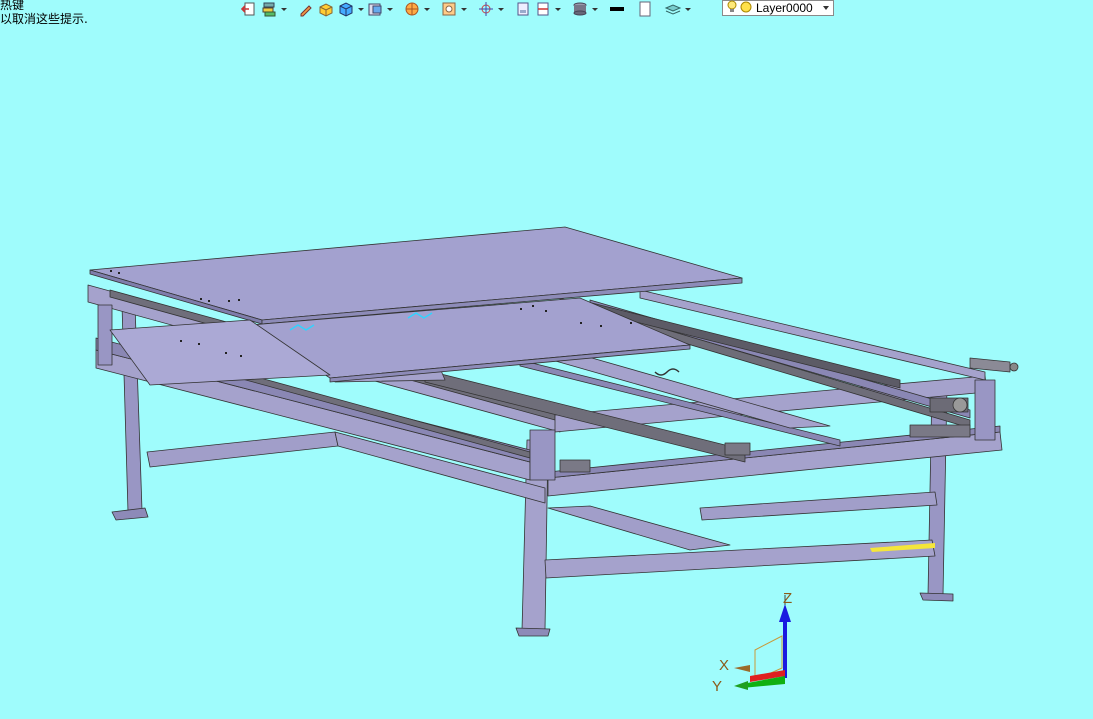  Describe the element at coordinates (752, 642) in the screenshot. I see `axis-triad: Z X Y` at that location.